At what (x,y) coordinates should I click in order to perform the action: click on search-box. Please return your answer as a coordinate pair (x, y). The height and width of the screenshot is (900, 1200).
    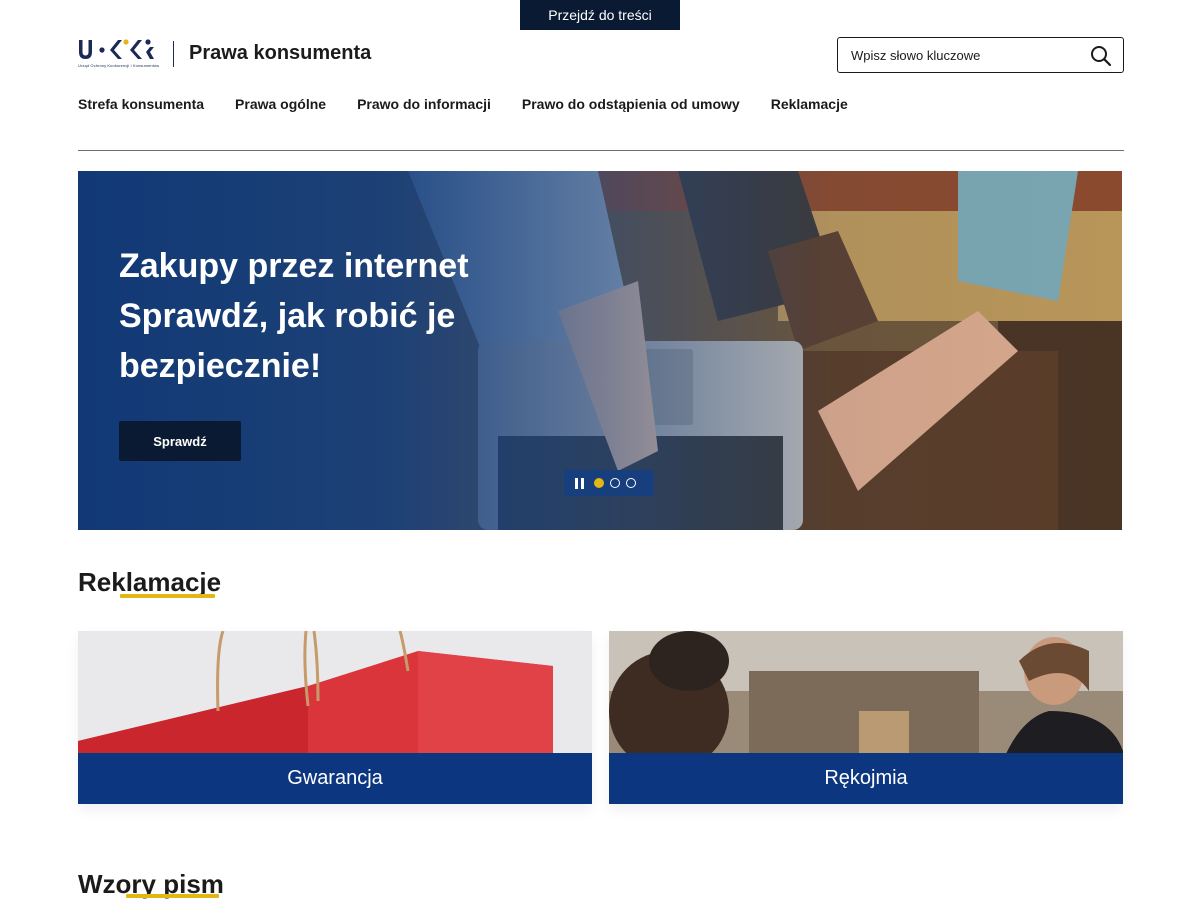
    Looking at the image, I should click on (980, 55).